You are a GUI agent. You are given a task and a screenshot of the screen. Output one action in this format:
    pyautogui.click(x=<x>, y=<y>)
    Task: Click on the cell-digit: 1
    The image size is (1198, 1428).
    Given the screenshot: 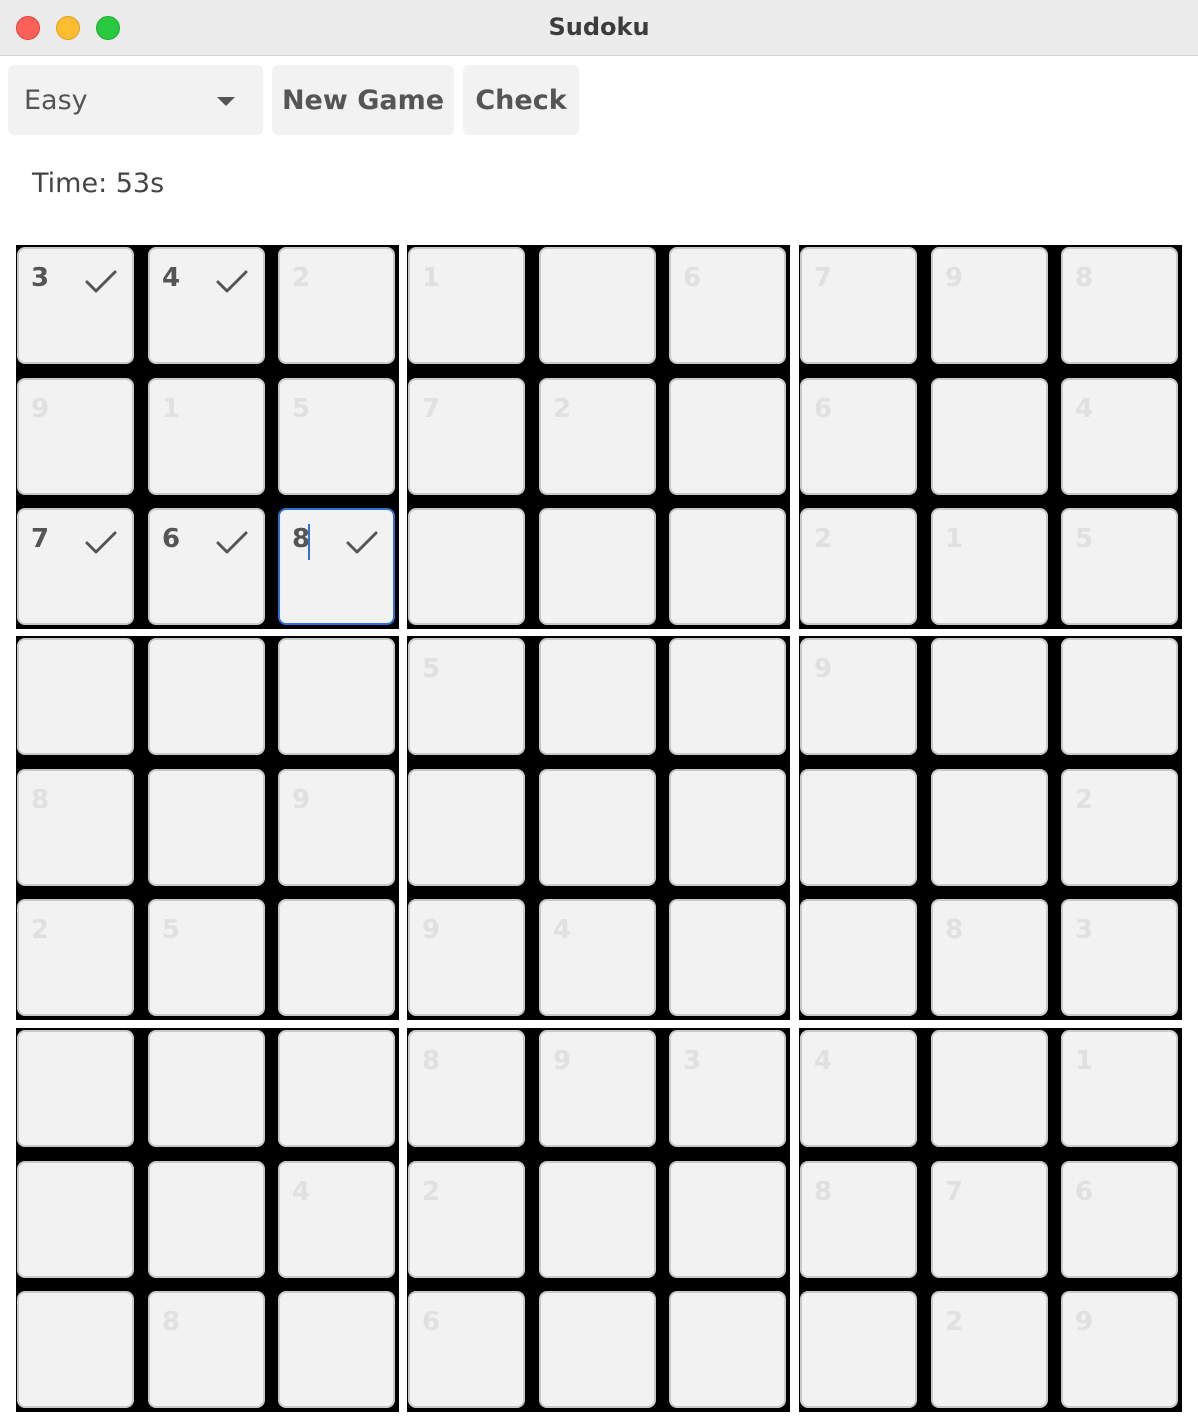 What is the action you would take?
    pyautogui.click(x=1084, y=1061)
    